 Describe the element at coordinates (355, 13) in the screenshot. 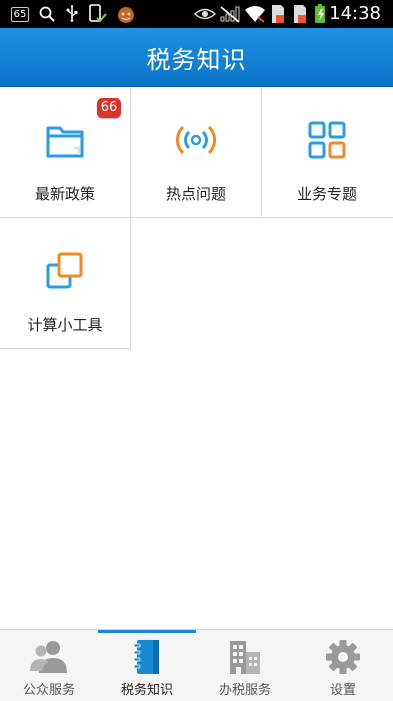

I see `status-time: 14:38` at that location.